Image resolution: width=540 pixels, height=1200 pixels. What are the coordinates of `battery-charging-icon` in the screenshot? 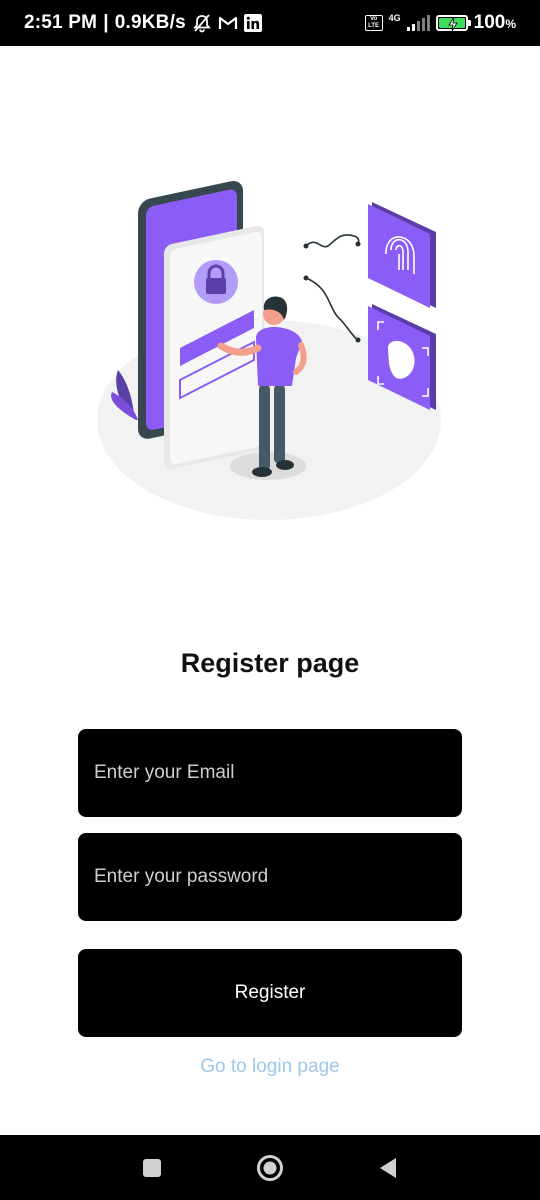 It's located at (453, 23).